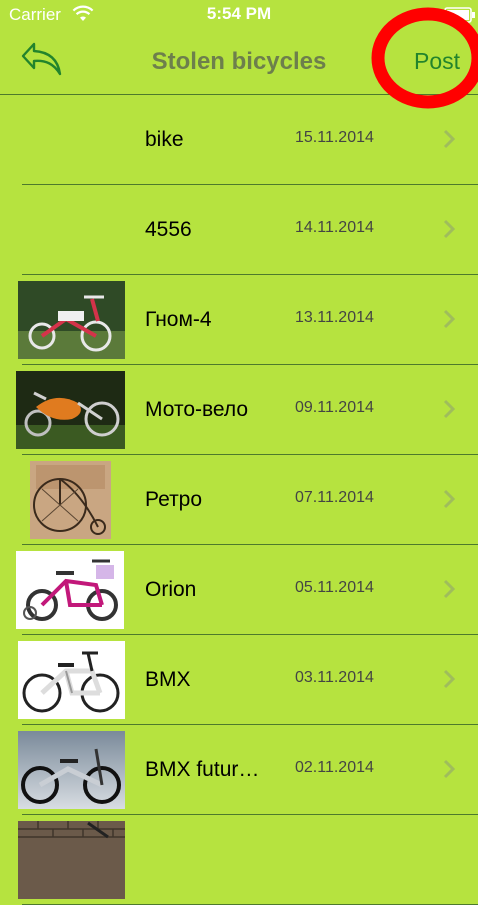  What do you see at coordinates (334, 407) in the screenshot?
I see `item-date: 09.11.2014` at bounding box center [334, 407].